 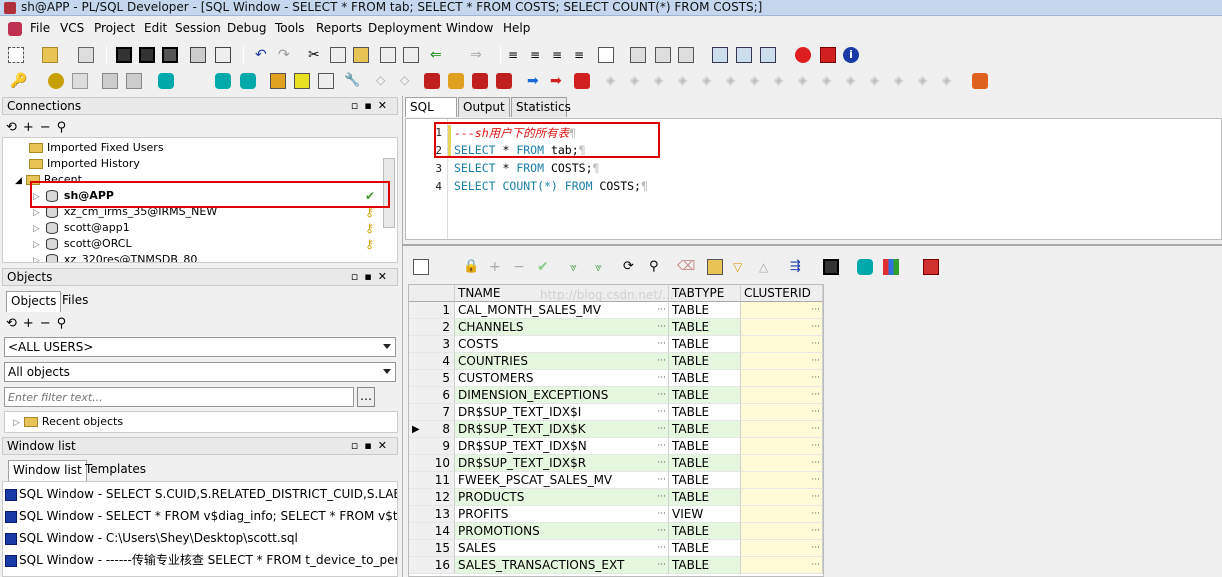 I want to click on doc-icon, so click(x=606, y=55).